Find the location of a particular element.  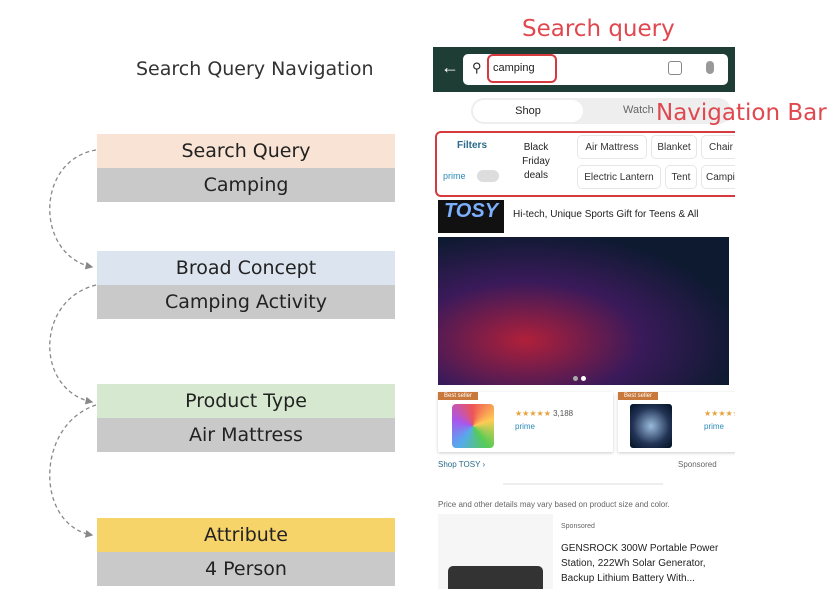

hero-image is located at coordinates (583, 311).